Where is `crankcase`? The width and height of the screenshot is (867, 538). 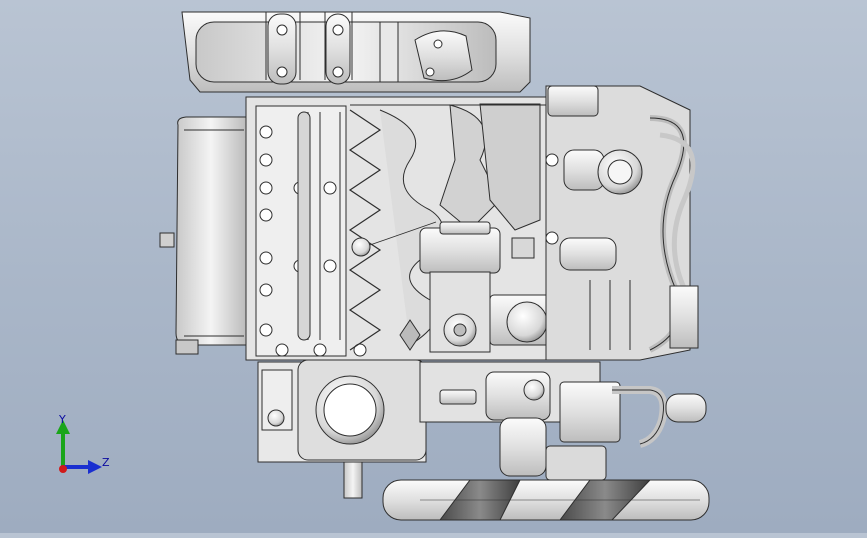 crankcase is located at coordinates (482, 429).